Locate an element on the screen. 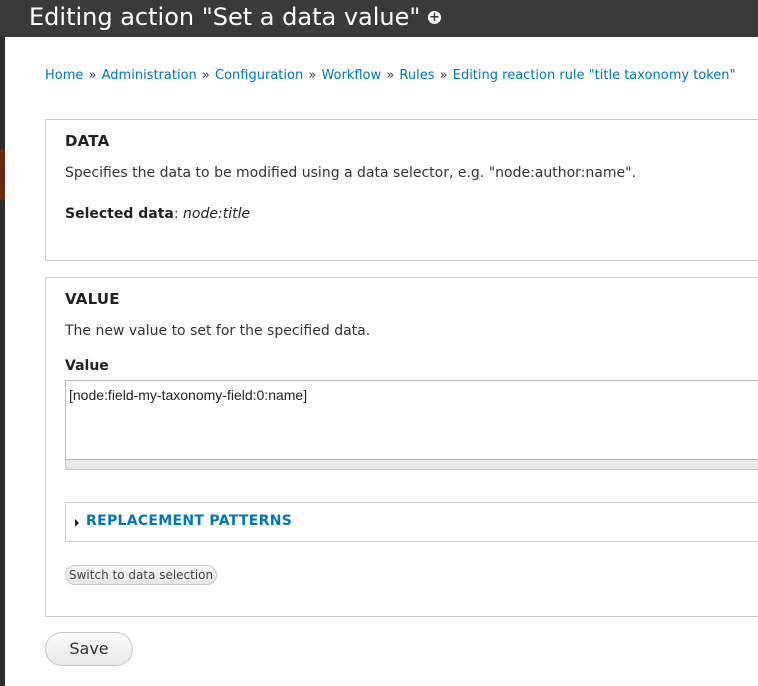 This screenshot has height=686, width=758. plus-circle-icon: + is located at coordinates (434, 17).